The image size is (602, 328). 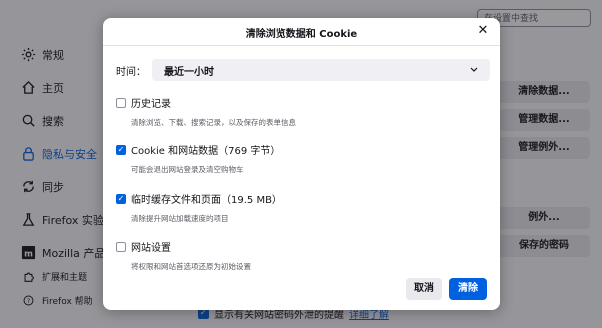 What do you see at coordinates (474, 70) in the screenshot?
I see `chevron-down-icon` at bounding box center [474, 70].